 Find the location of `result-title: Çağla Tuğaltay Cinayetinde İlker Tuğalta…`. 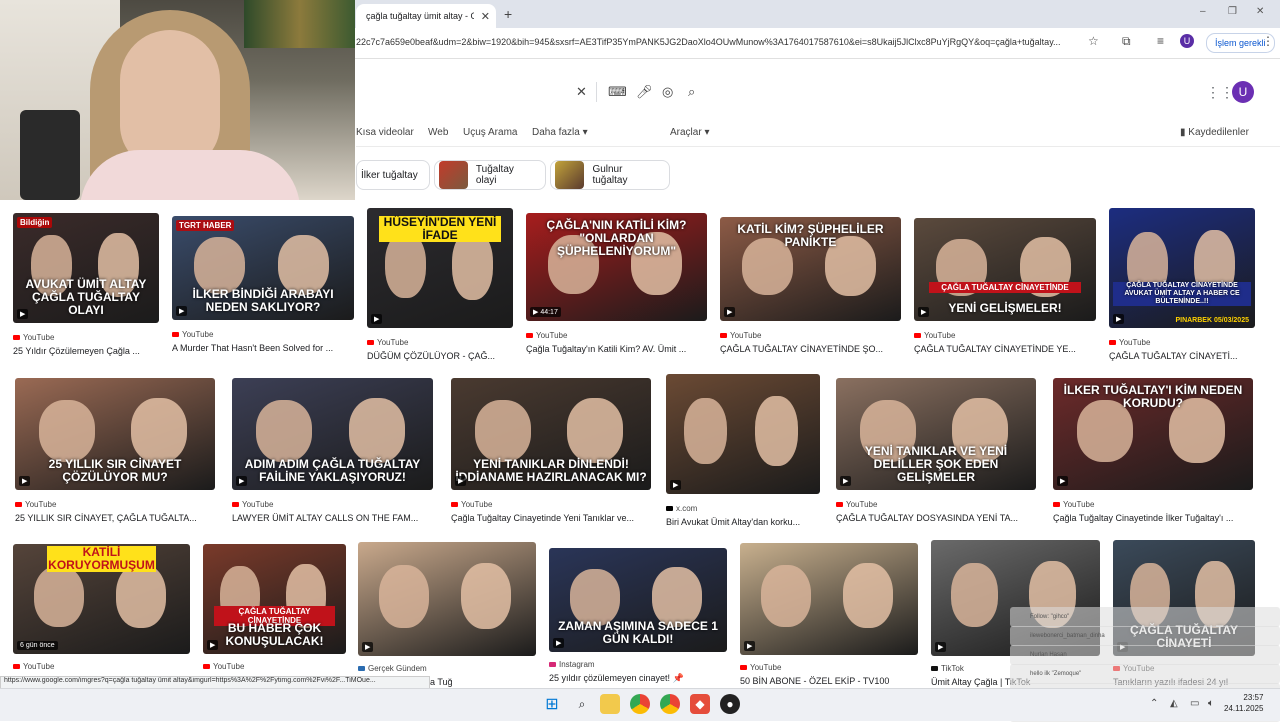

result-title: Çağla Tuğaltay Cinayetinde İlker Tuğalta… is located at coordinates (1153, 518).